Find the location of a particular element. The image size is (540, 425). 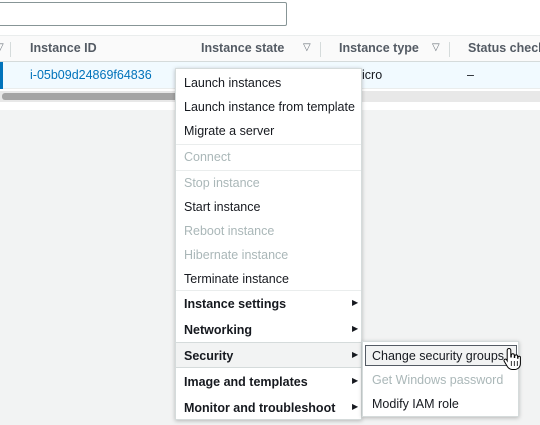

instance-type-cell: icro is located at coordinates (372, 75).